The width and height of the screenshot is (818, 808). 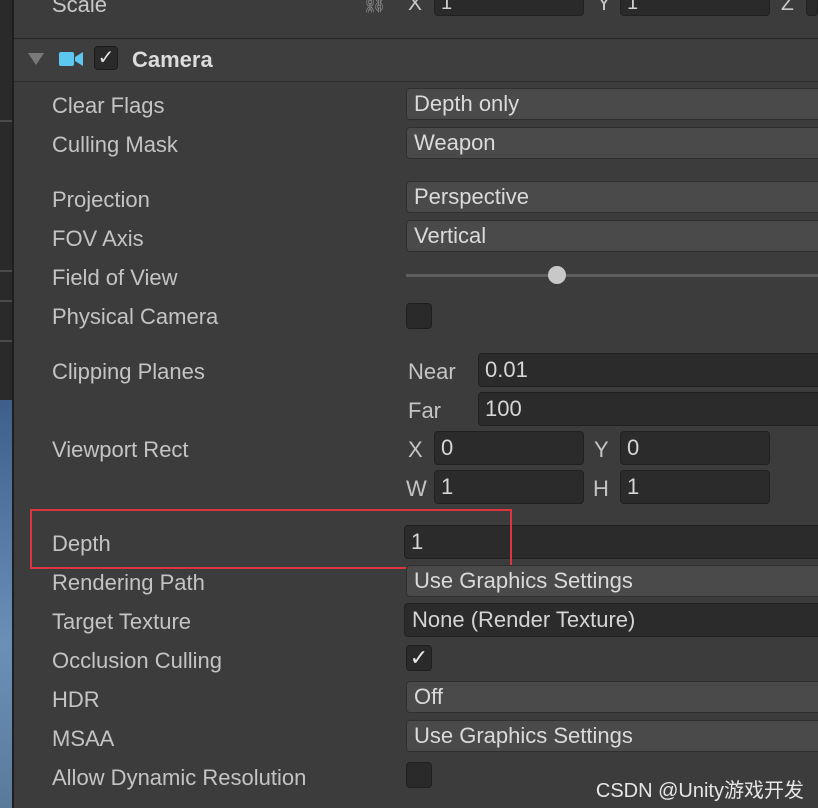 What do you see at coordinates (611, 542) in the screenshot?
I see `depth-input: 1` at bounding box center [611, 542].